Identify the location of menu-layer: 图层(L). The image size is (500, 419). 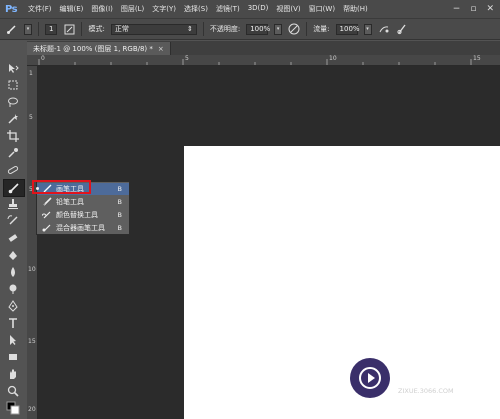
(132, 9).